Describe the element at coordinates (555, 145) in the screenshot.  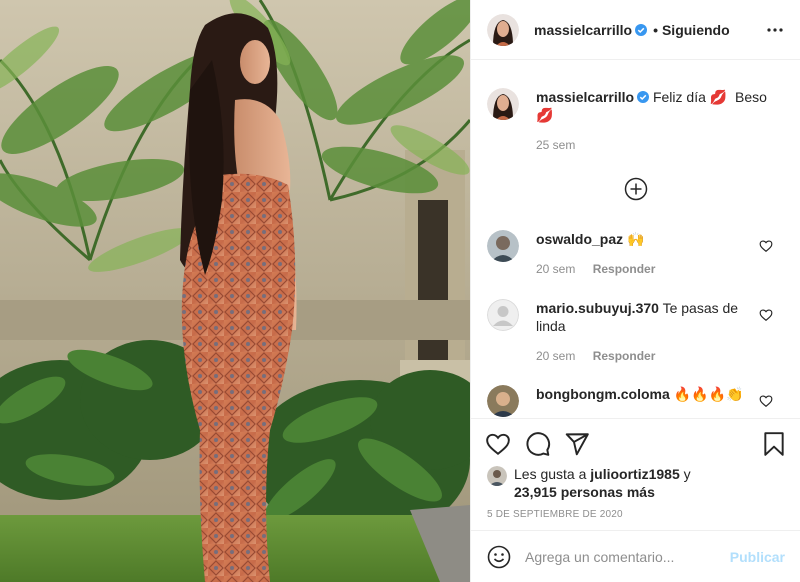
I see `caption-time: 25 sem` at that location.